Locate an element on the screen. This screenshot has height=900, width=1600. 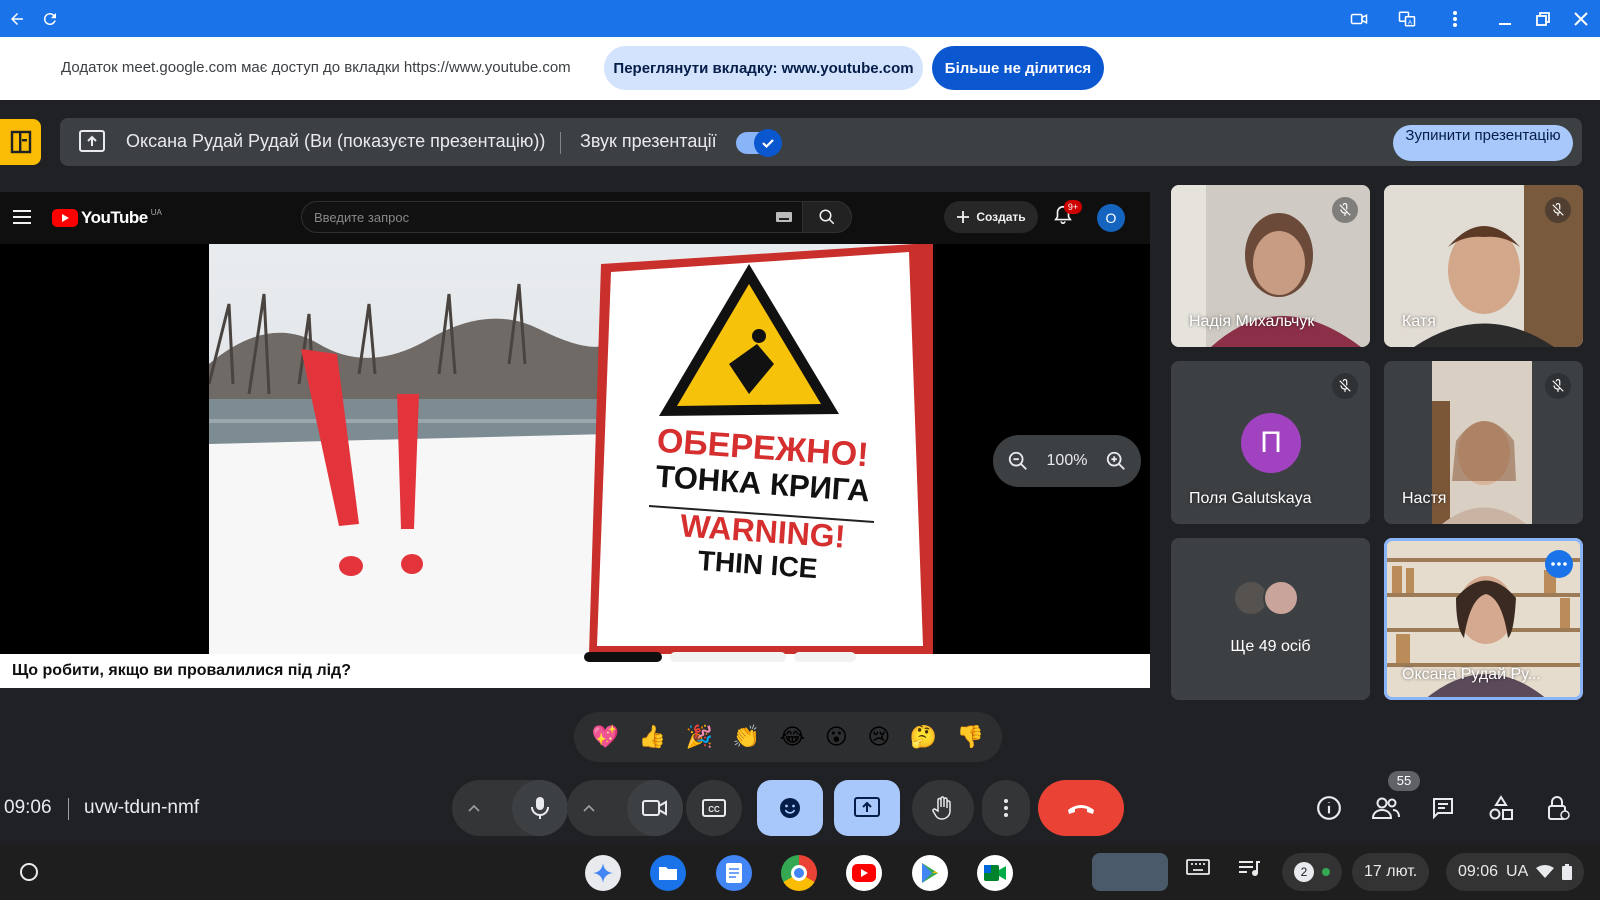
meeting-info-icon is located at coordinates (1329, 808).